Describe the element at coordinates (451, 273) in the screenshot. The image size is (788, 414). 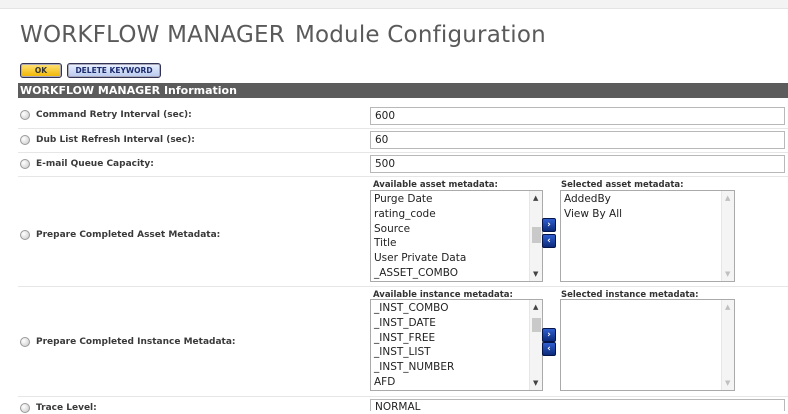
I see `list-item: _ASSET_COMBO` at that location.